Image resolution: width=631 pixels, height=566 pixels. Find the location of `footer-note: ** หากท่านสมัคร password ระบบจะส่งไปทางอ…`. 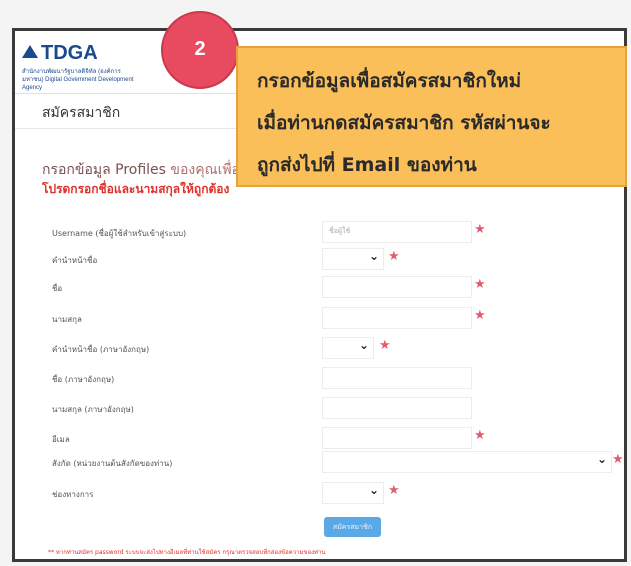

footer-note: ** หากท่านสมัคร password ระบบจะส่งไปทางอ… is located at coordinates (187, 552).